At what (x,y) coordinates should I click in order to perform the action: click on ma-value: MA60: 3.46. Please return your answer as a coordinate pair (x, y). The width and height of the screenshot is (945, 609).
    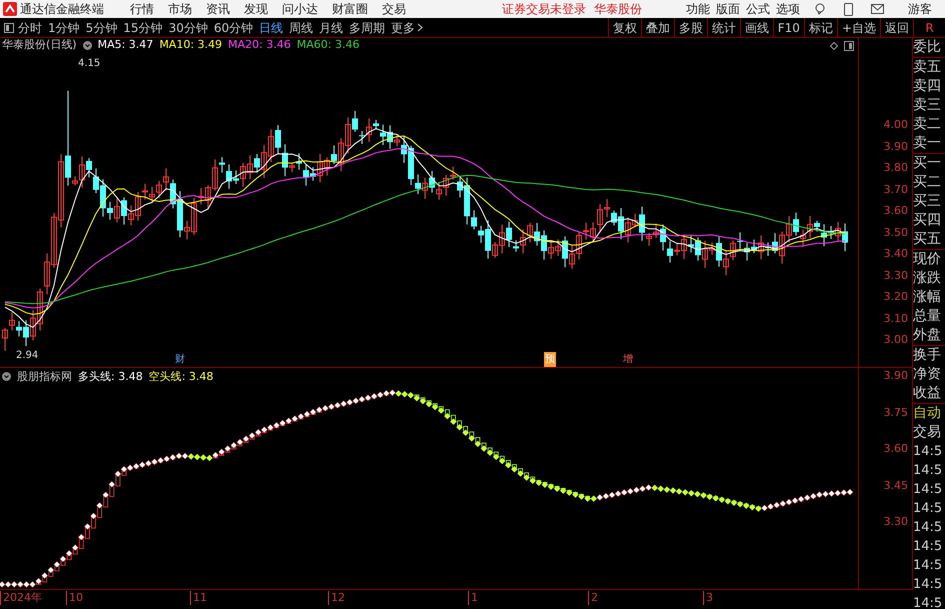
    Looking at the image, I should click on (328, 45).